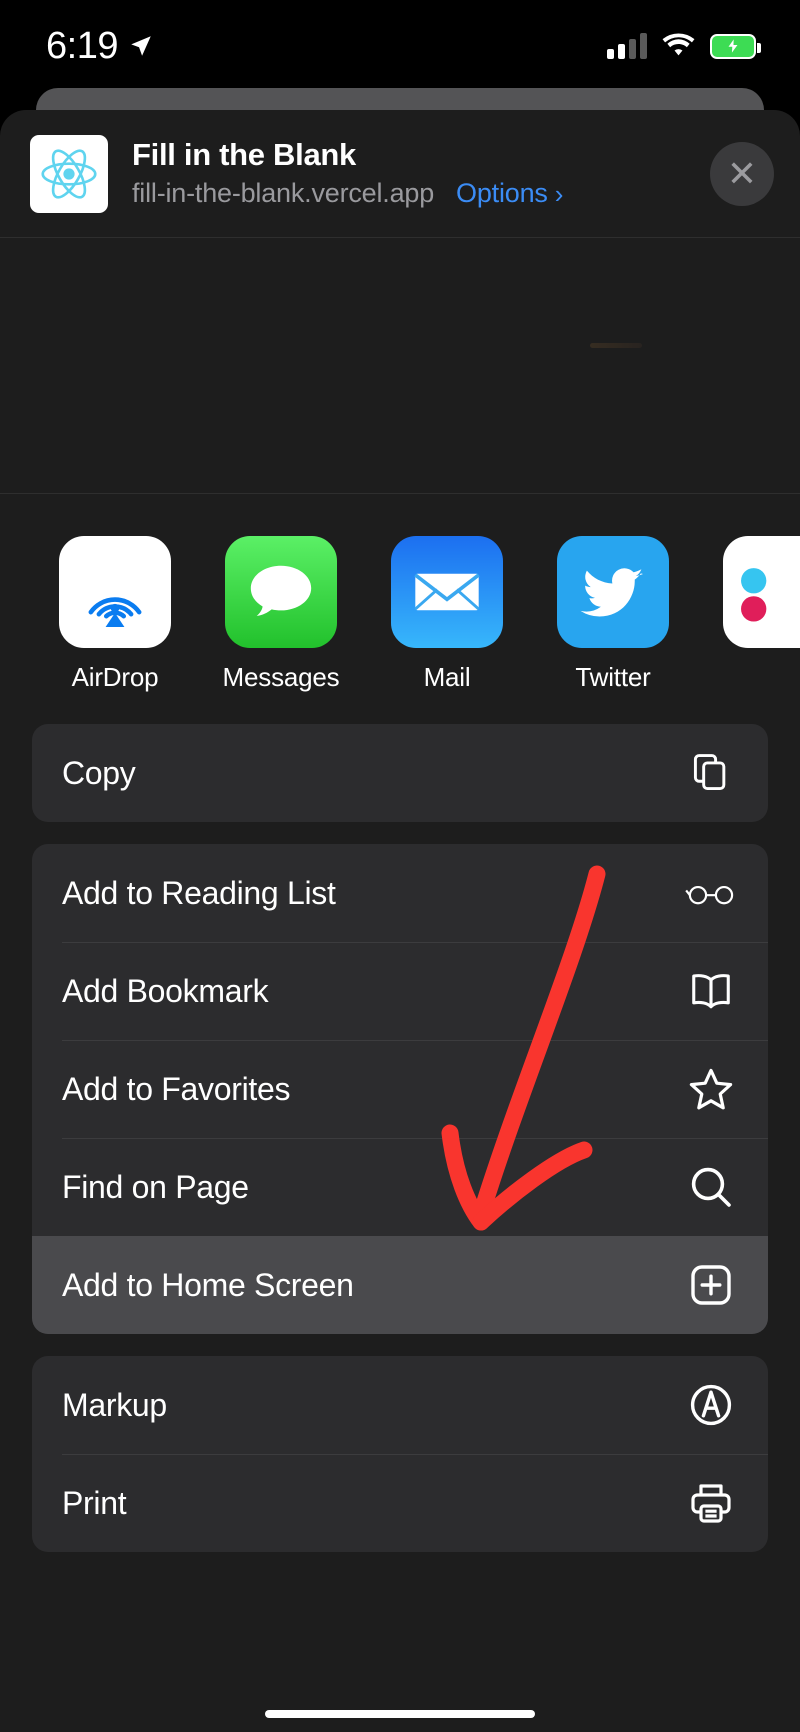  What do you see at coordinates (69, 173) in the screenshot?
I see `react-logo-icon` at bounding box center [69, 173].